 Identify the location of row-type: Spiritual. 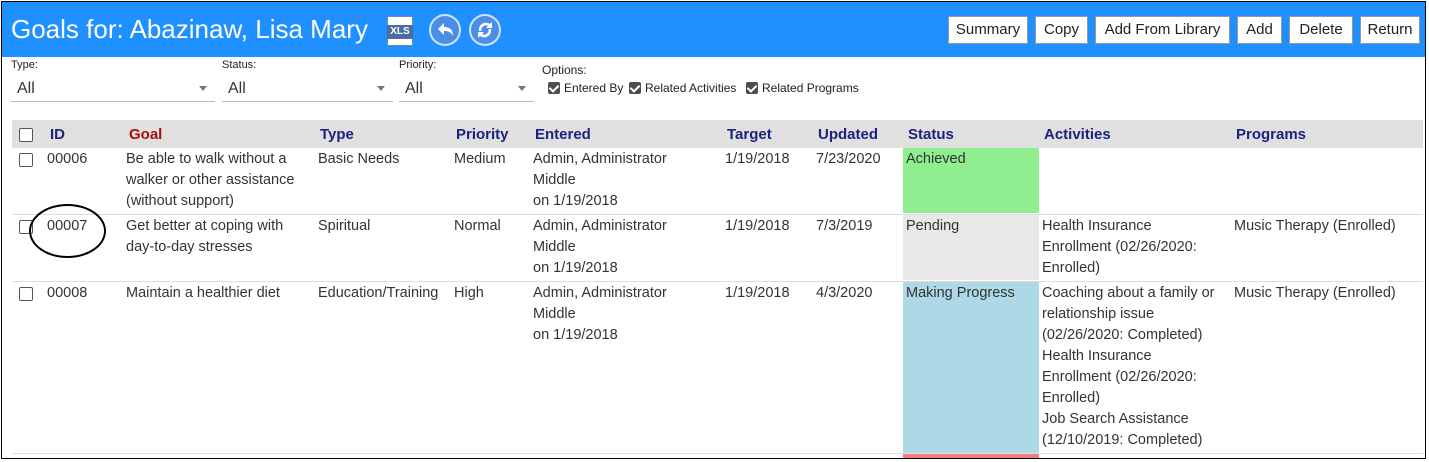
(344, 226).